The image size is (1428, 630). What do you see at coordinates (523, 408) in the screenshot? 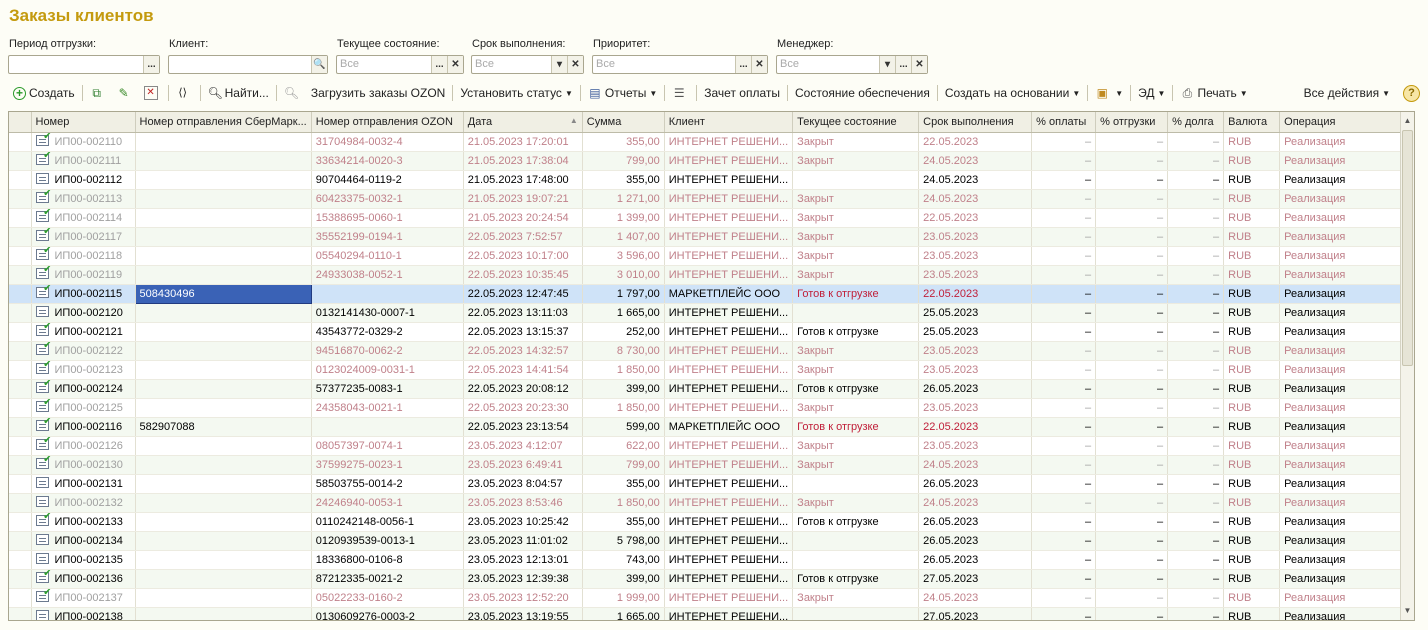
I see `cell-date: 22.05.2023 20:23:30` at bounding box center [523, 408].